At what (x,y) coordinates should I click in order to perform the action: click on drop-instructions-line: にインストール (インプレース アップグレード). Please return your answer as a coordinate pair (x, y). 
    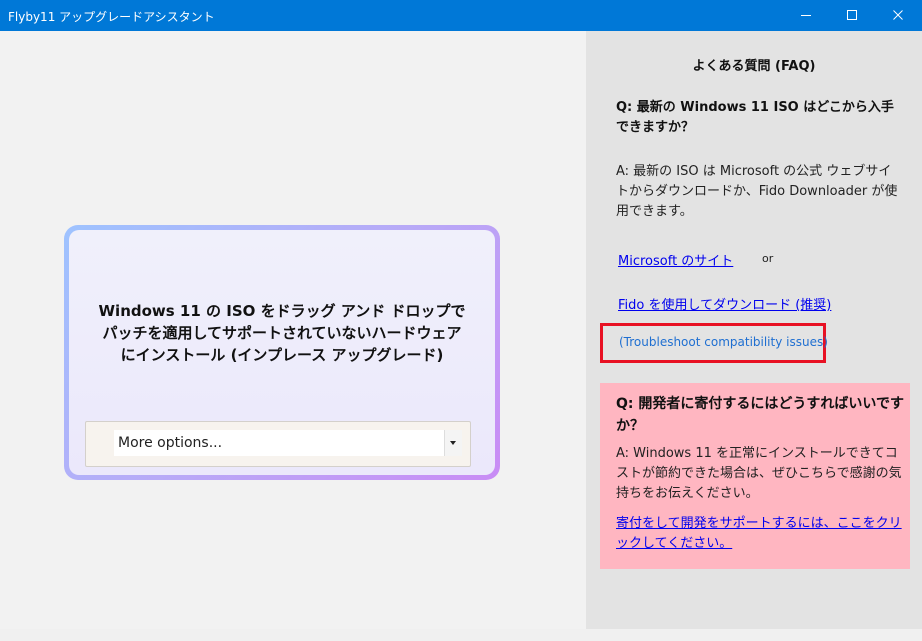
    Looking at the image, I should click on (282, 355).